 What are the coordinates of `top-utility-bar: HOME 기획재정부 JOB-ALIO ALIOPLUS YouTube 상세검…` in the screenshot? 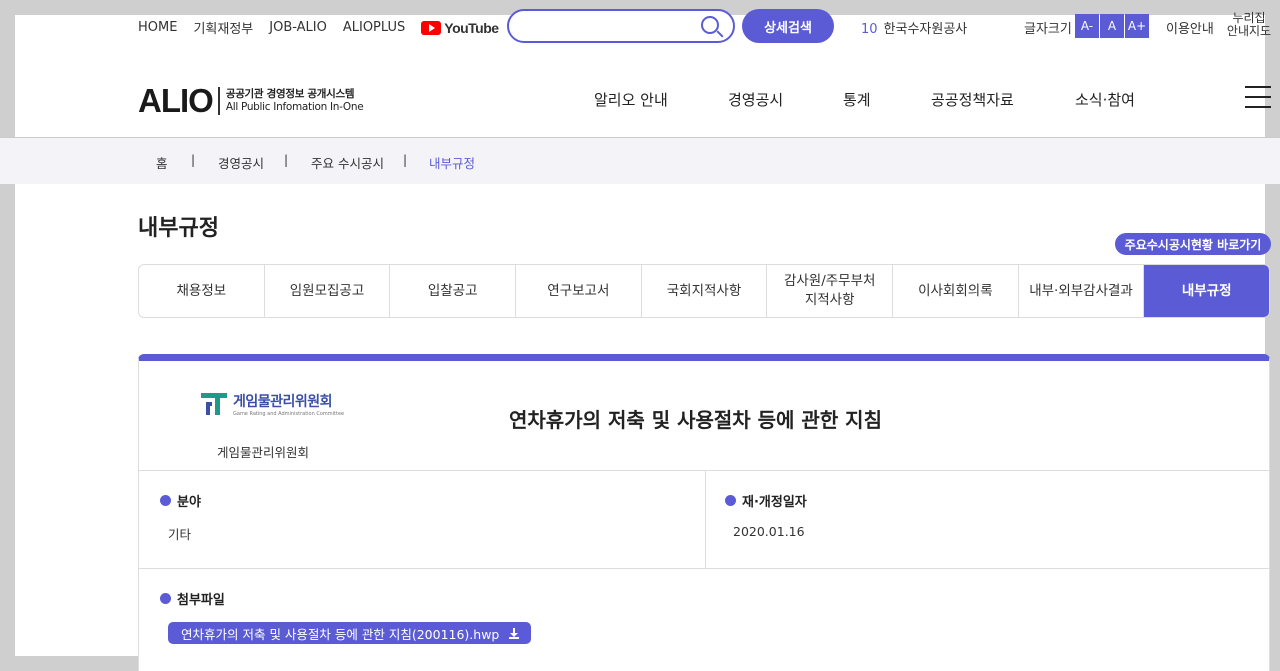 It's located at (640, 26).